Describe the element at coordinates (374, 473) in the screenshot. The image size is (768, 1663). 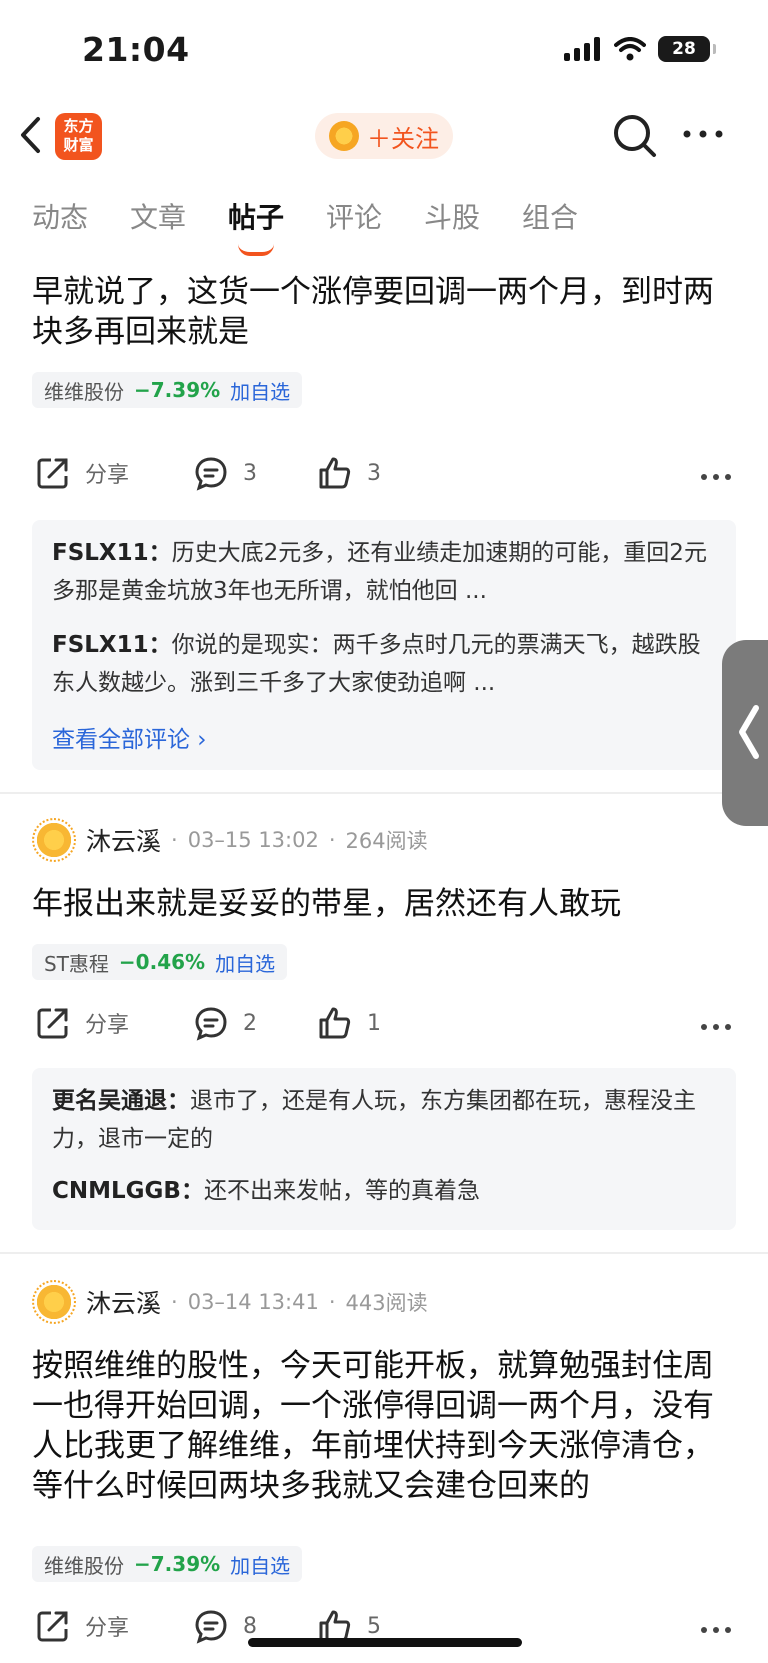
I see `like-count: 3` at that location.